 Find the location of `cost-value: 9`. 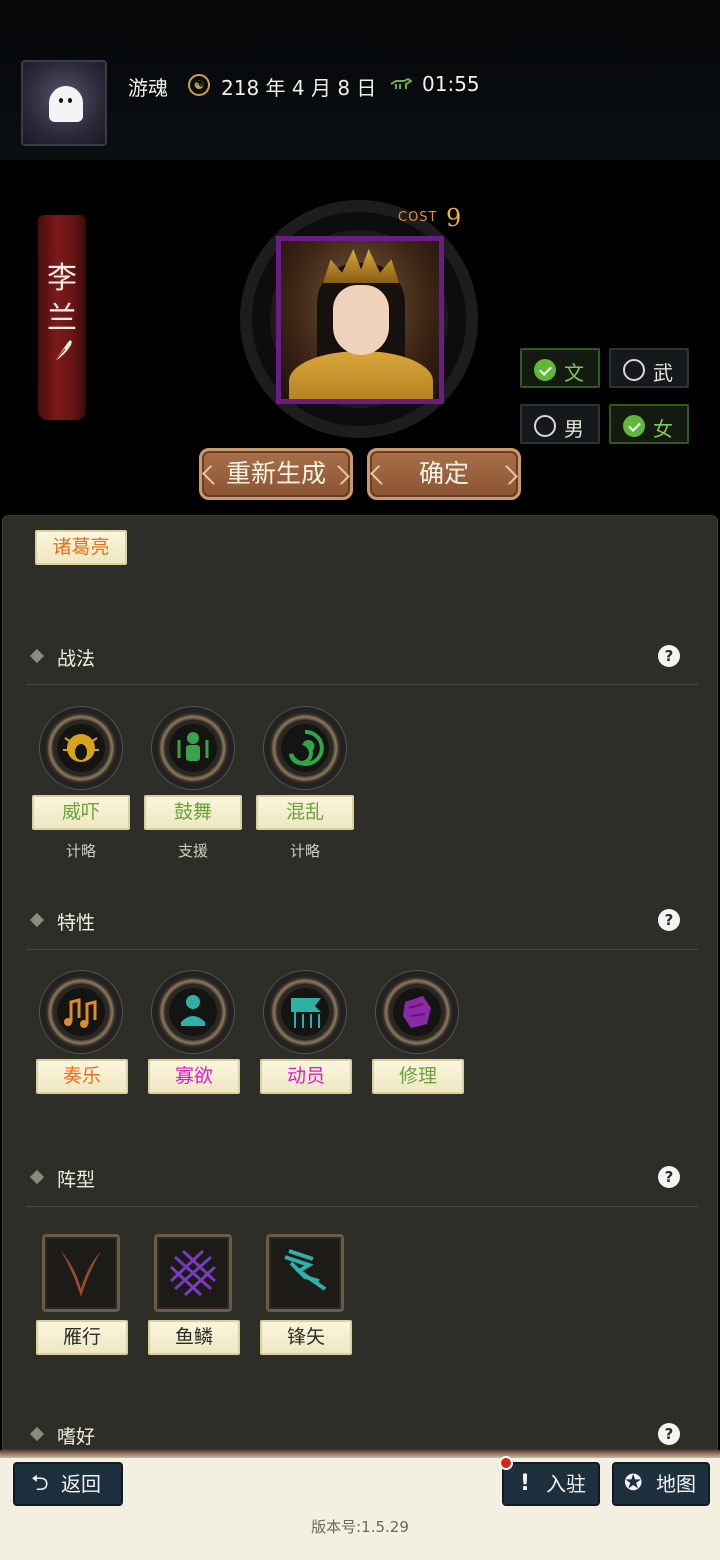

cost-value: 9 is located at coordinates (454, 218).